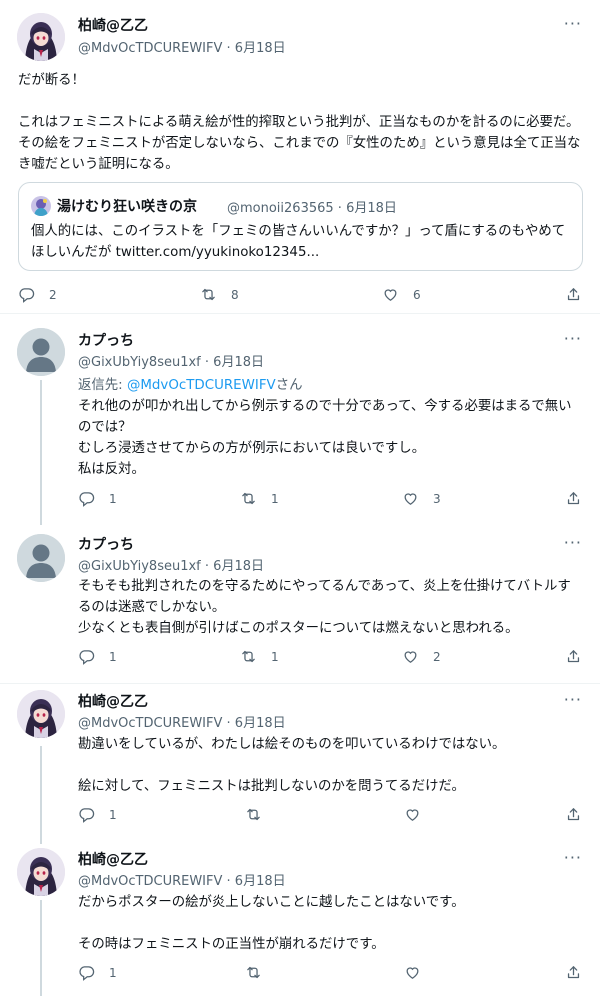 This screenshot has width=600, height=996. I want to click on like-button: 3, so click(421, 498).